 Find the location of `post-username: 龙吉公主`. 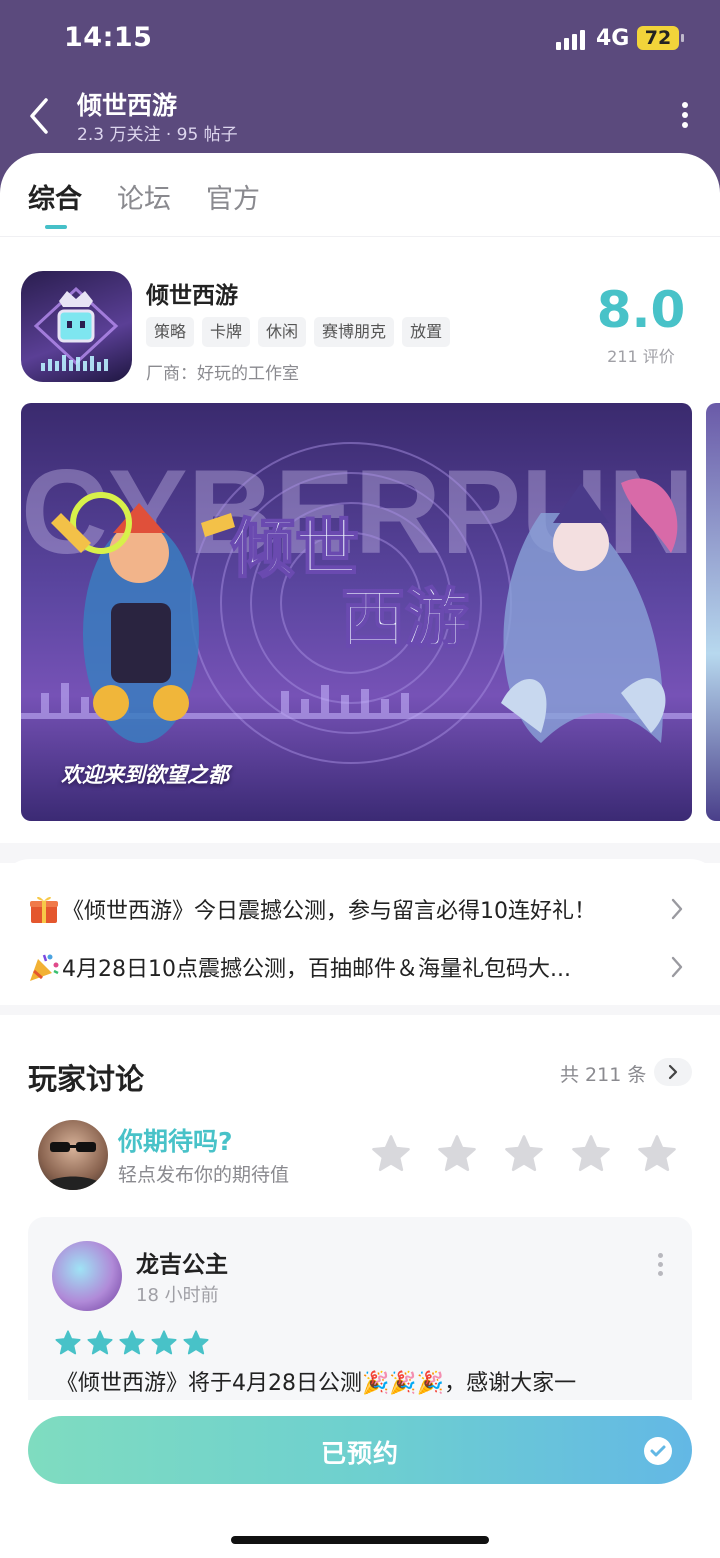

post-username: 龙吉公主 is located at coordinates (182, 1262).